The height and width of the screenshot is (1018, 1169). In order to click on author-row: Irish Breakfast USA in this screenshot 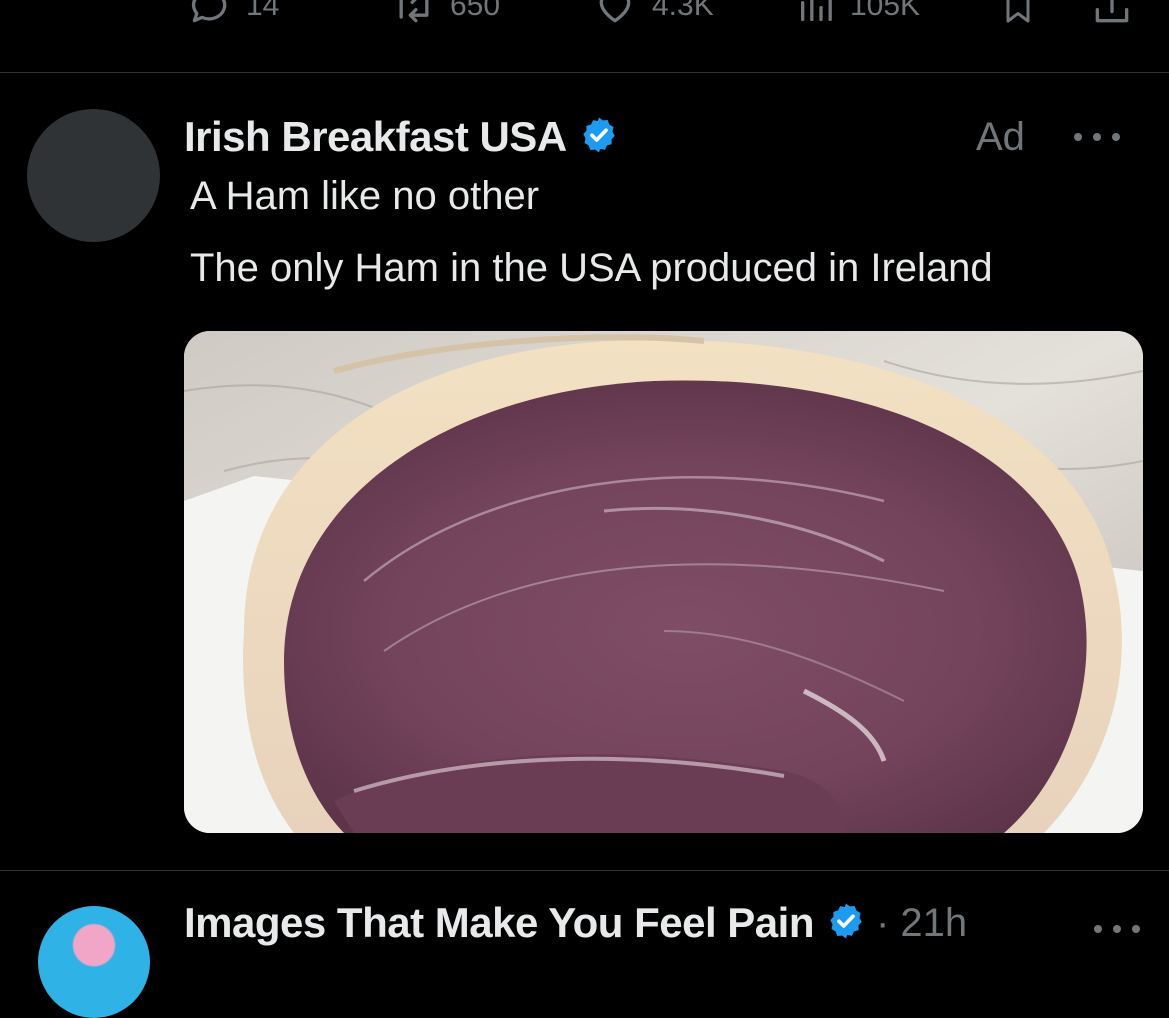, I will do `click(401, 137)`.